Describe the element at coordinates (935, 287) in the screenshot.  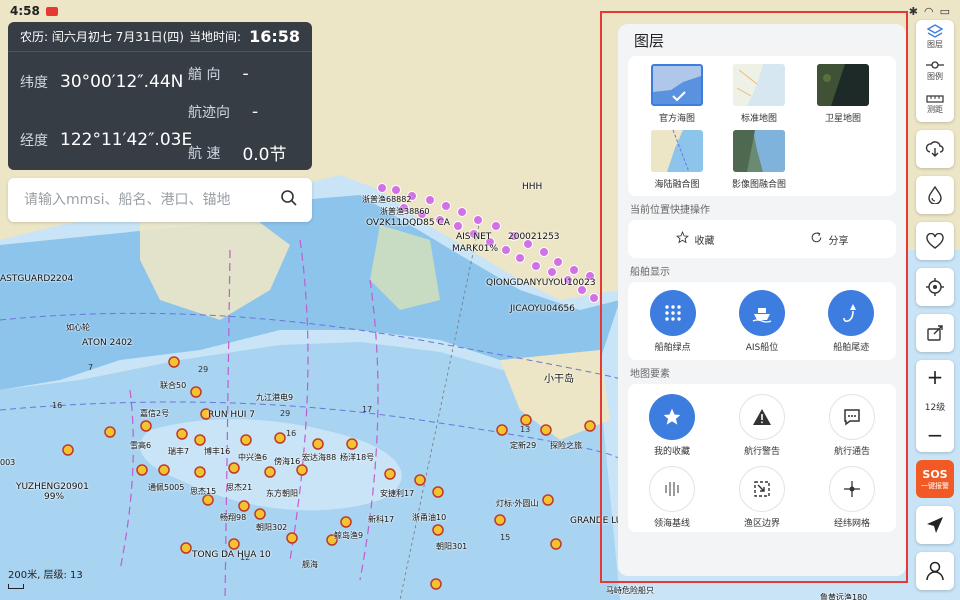
I see `locate-button` at that location.